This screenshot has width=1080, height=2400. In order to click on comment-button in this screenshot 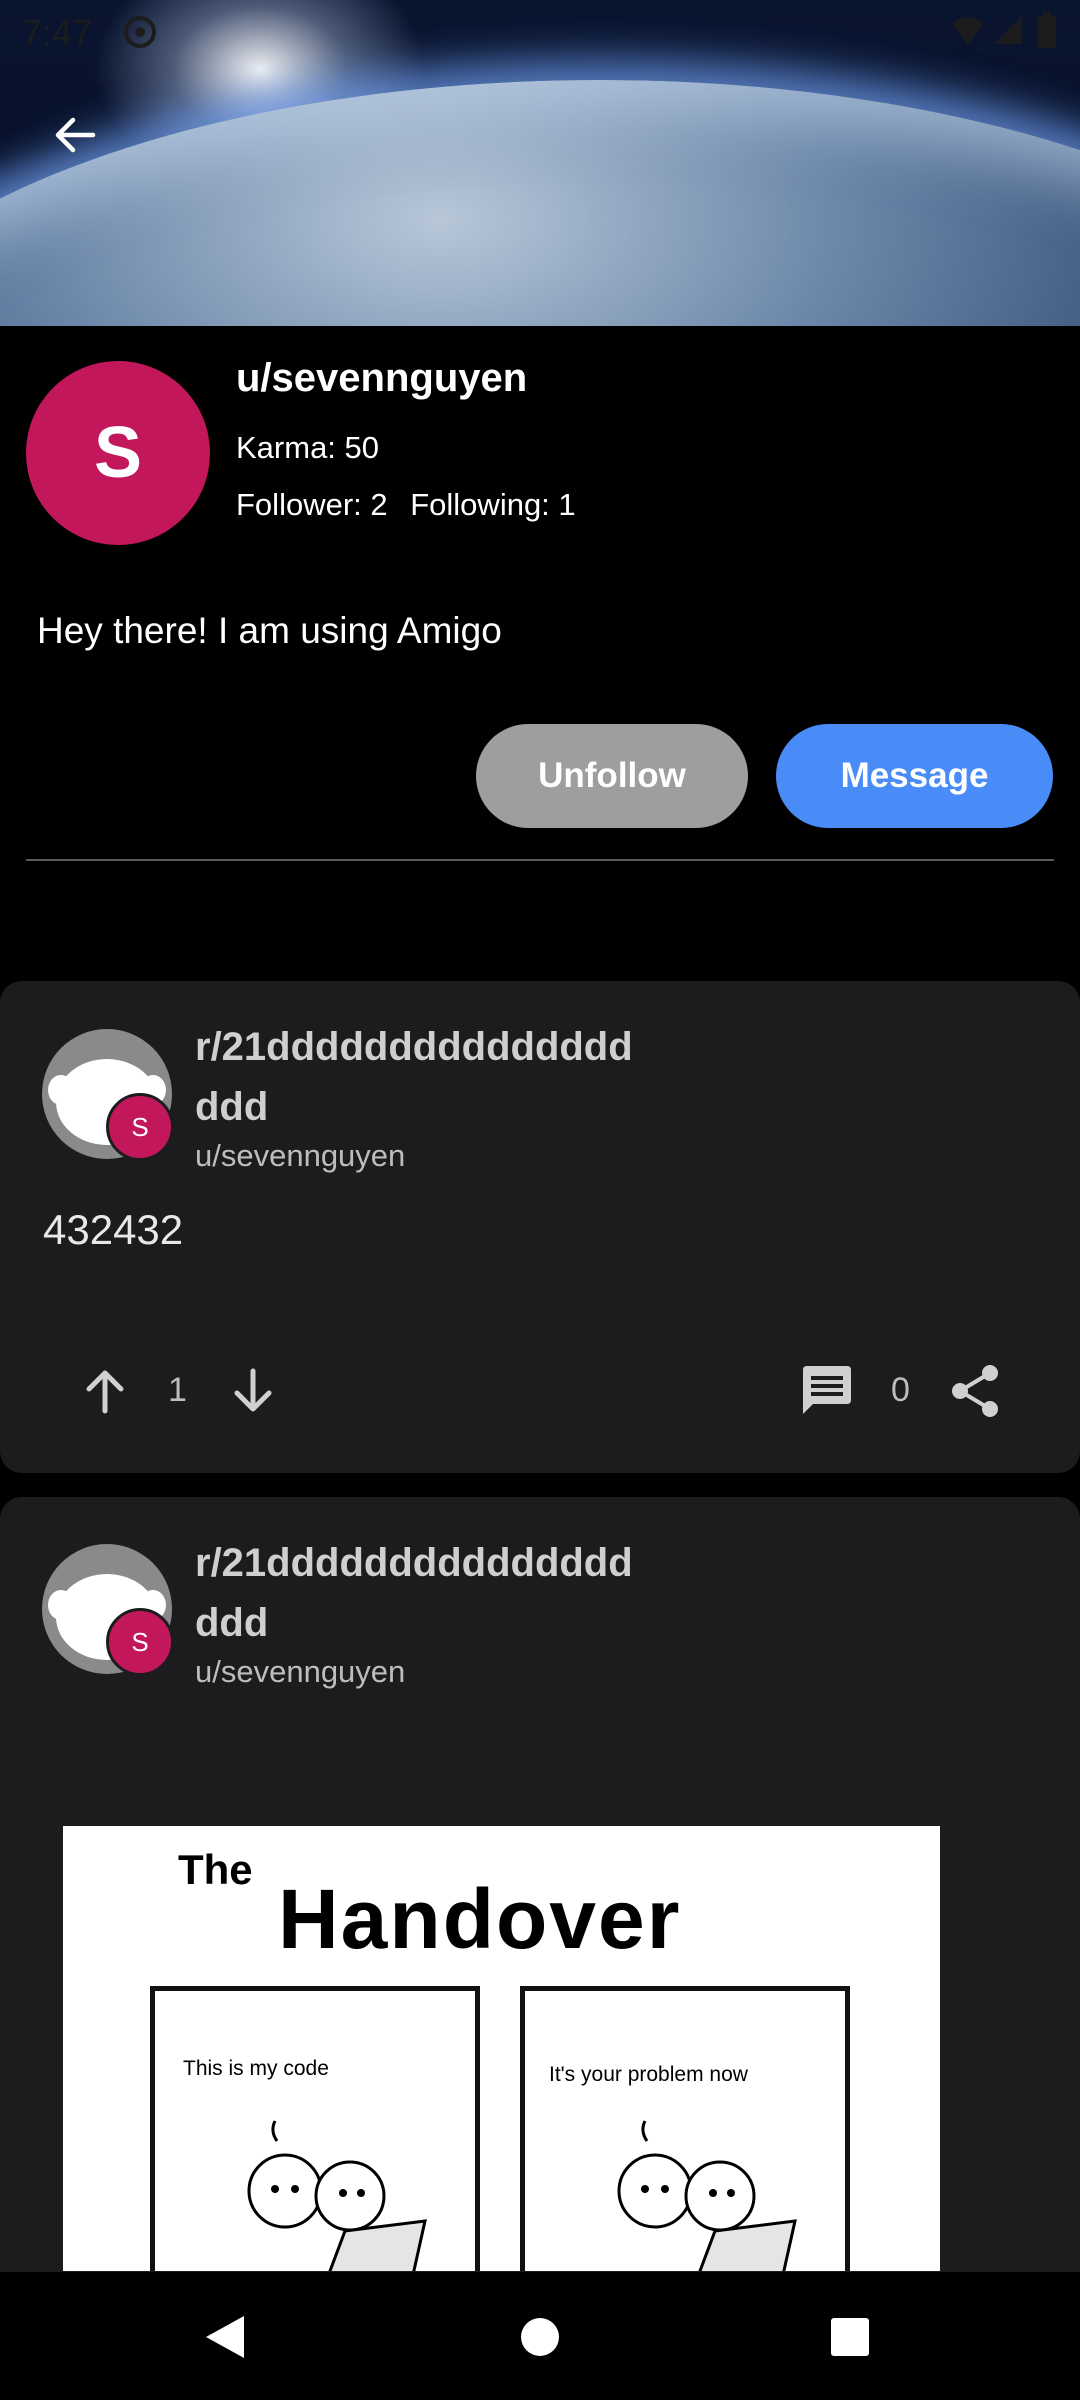, I will do `click(827, 1391)`.